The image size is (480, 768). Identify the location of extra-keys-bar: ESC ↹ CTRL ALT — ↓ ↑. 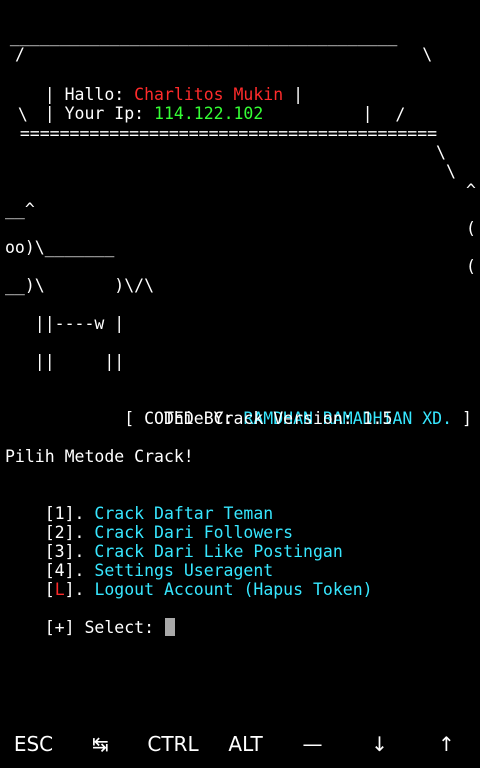
(240, 744).